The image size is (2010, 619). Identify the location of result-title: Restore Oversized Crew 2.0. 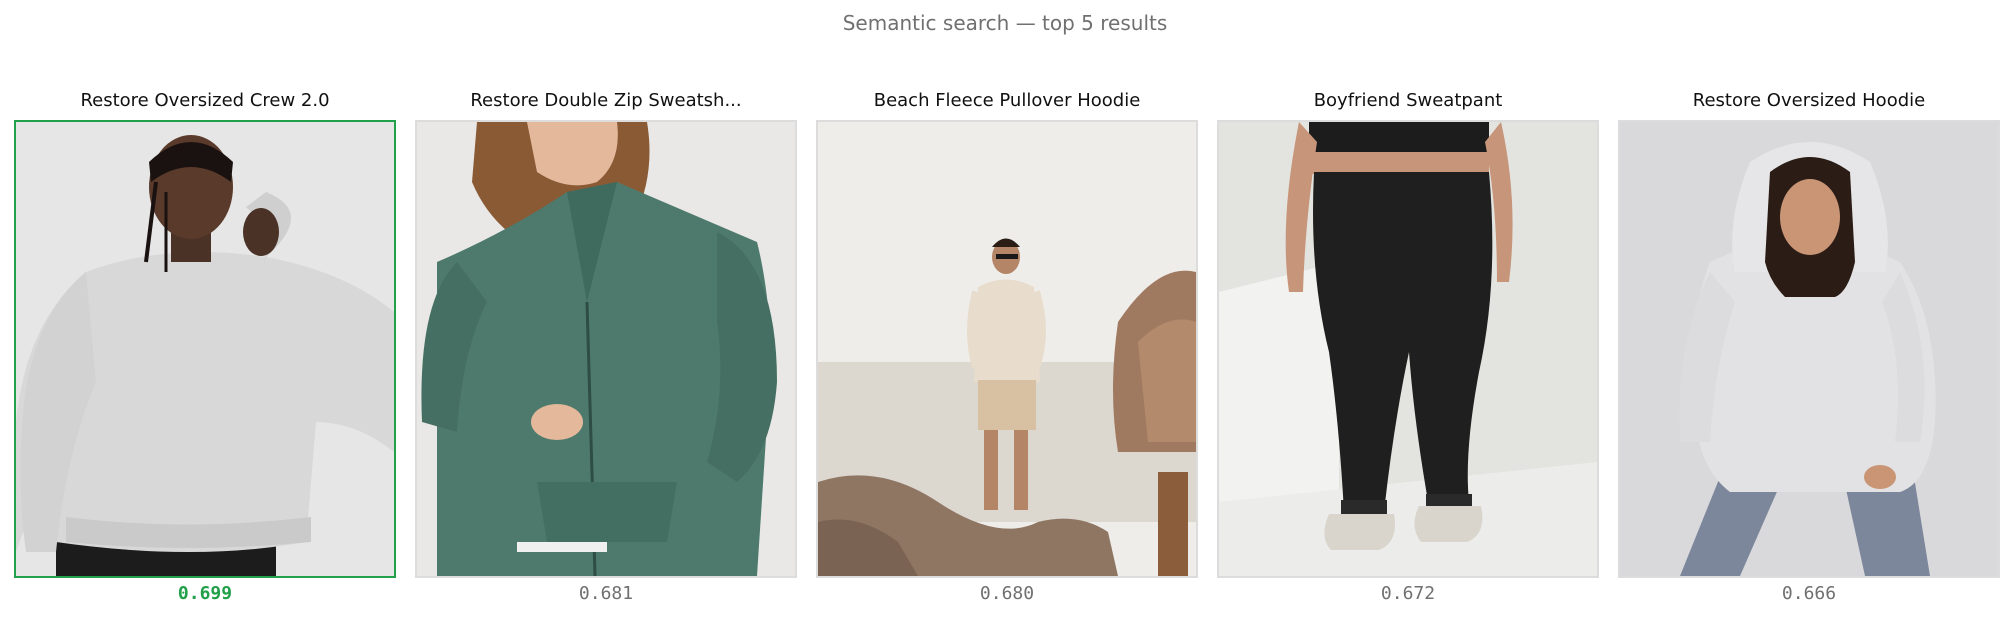
(208, 101).